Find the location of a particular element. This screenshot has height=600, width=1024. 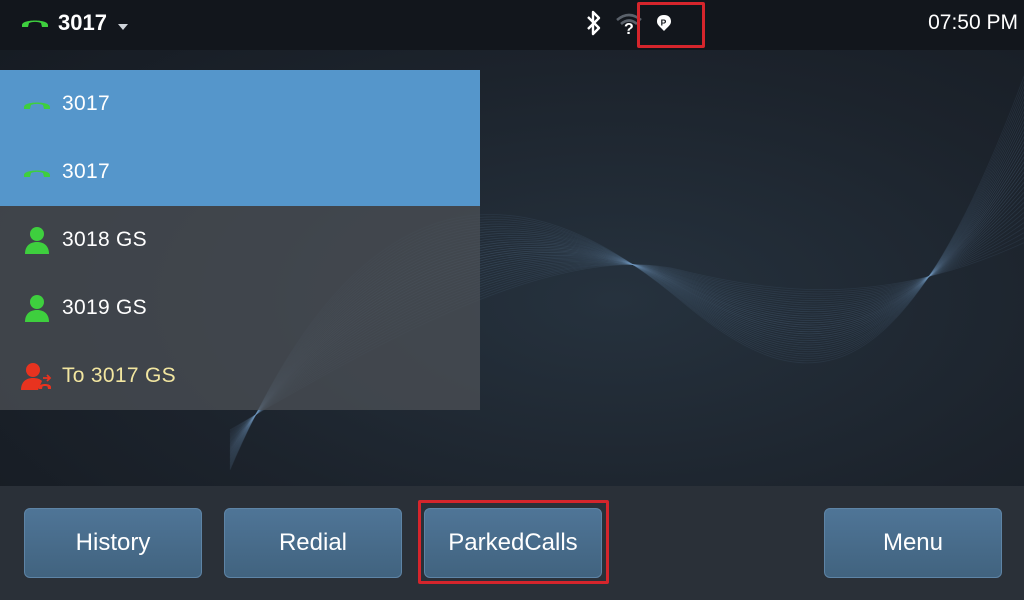

redial-button: Redial is located at coordinates (313, 543).